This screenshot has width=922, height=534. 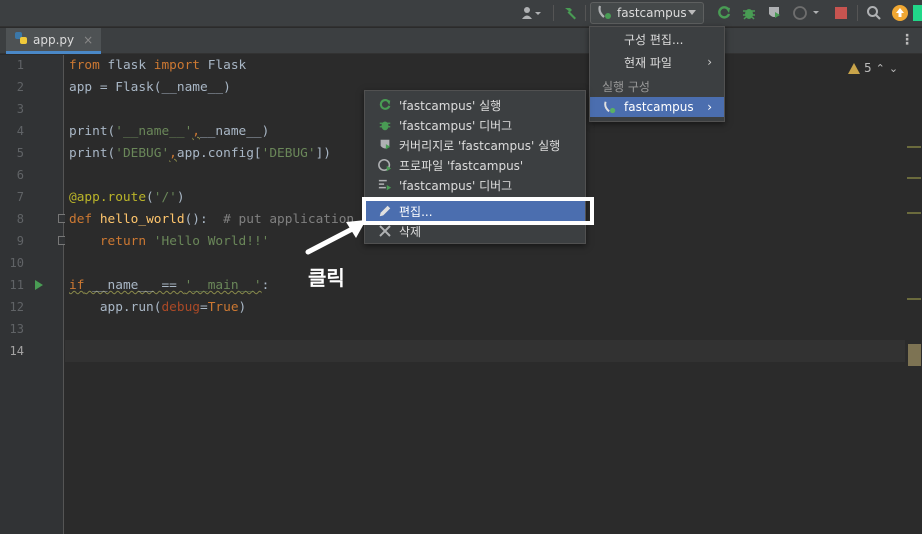 I want to click on line-number: 13, so click(x=16, y=329).